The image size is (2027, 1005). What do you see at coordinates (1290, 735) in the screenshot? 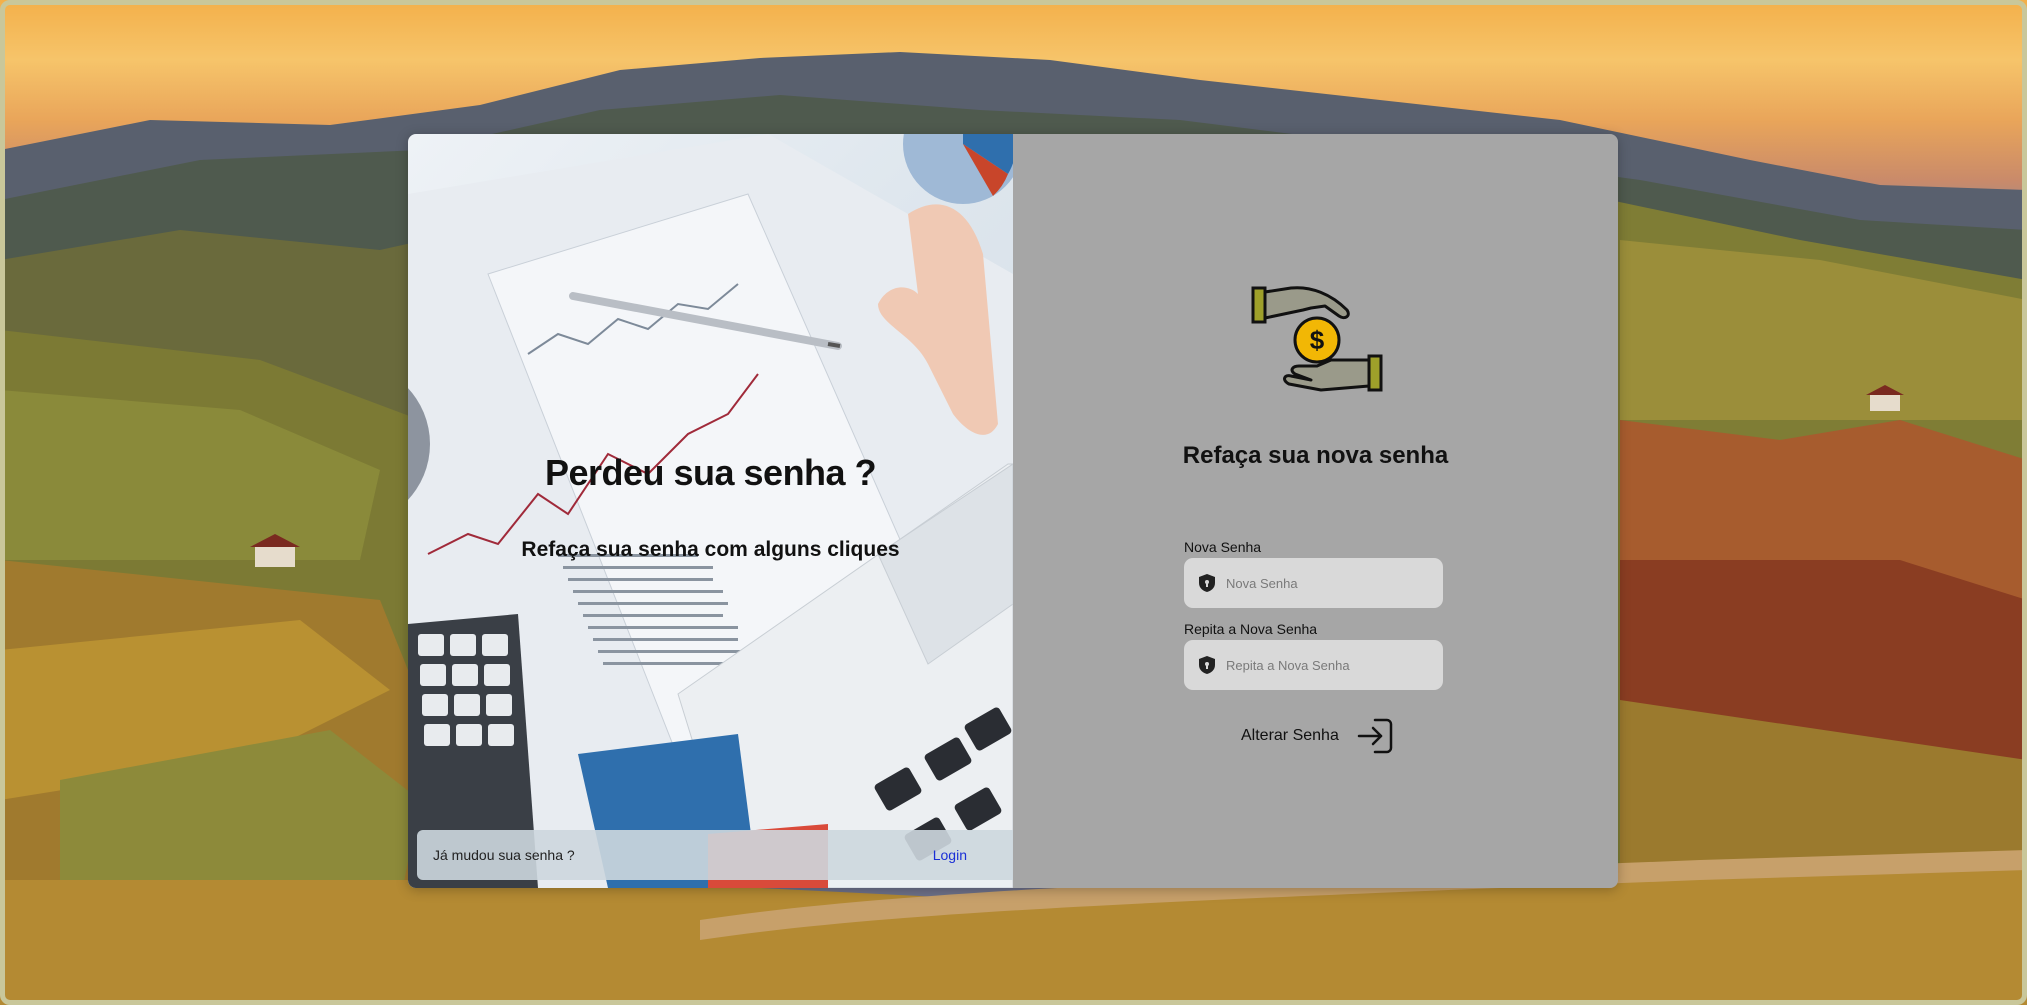
I see `change-password-label: Alterar Senha` at bounding box center [1290, 735].